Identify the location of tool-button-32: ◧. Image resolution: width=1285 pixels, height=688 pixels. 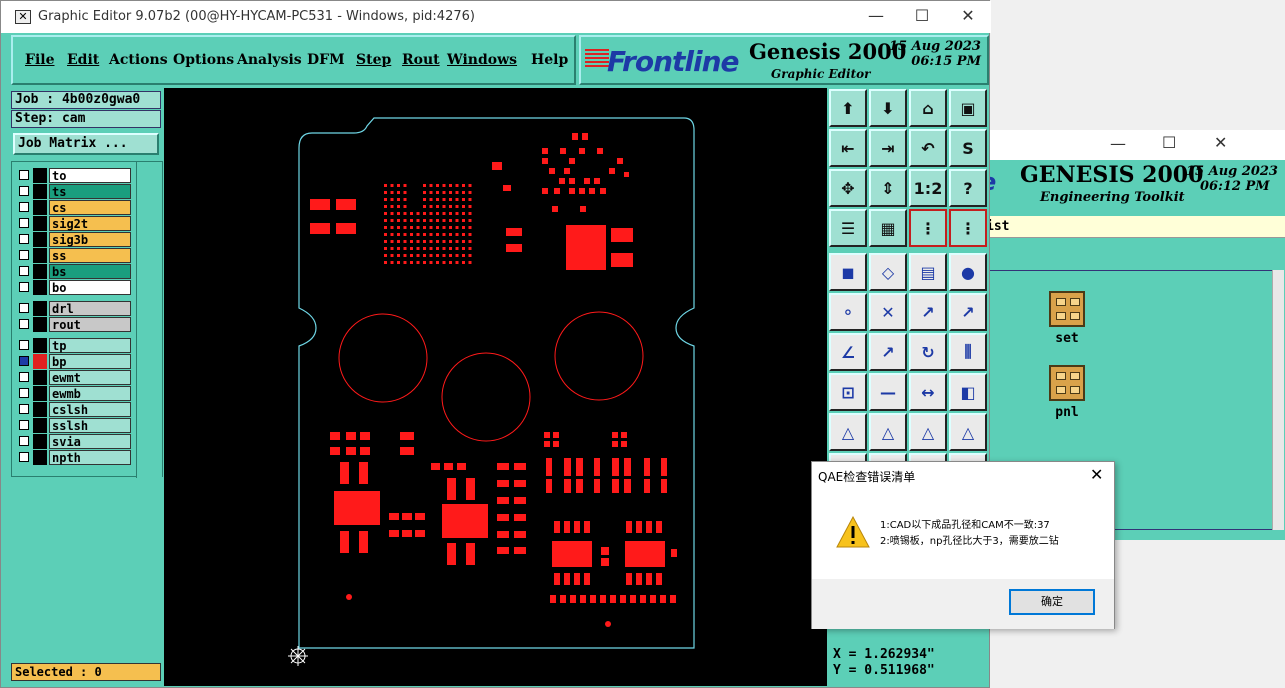
(968, 392).